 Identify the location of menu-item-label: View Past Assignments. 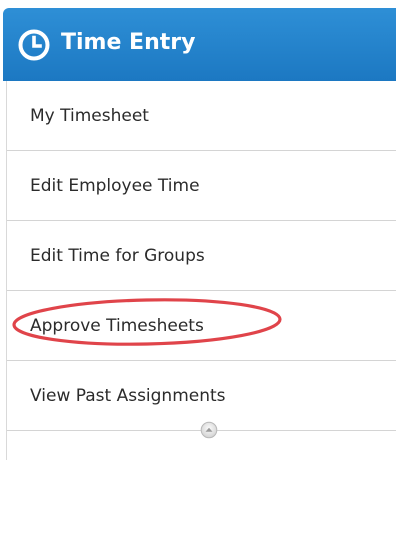
(128, 396).